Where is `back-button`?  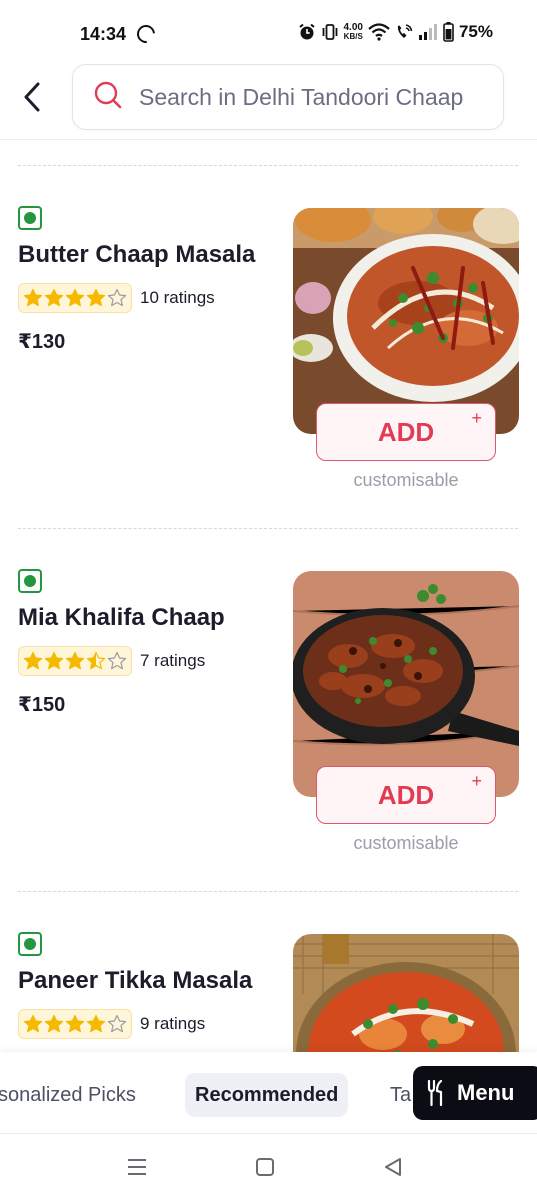 back-button is located at coordinates (32, 97).